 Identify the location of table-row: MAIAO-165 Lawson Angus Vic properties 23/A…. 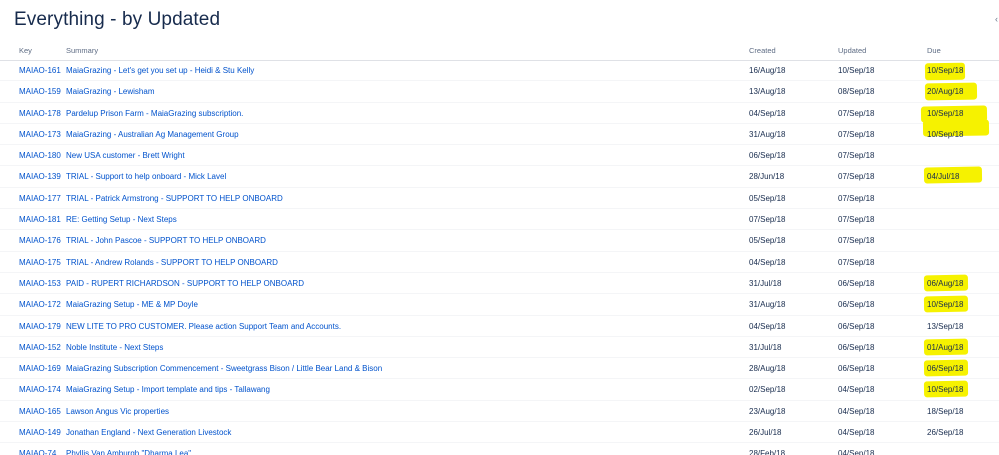
(499, 412).